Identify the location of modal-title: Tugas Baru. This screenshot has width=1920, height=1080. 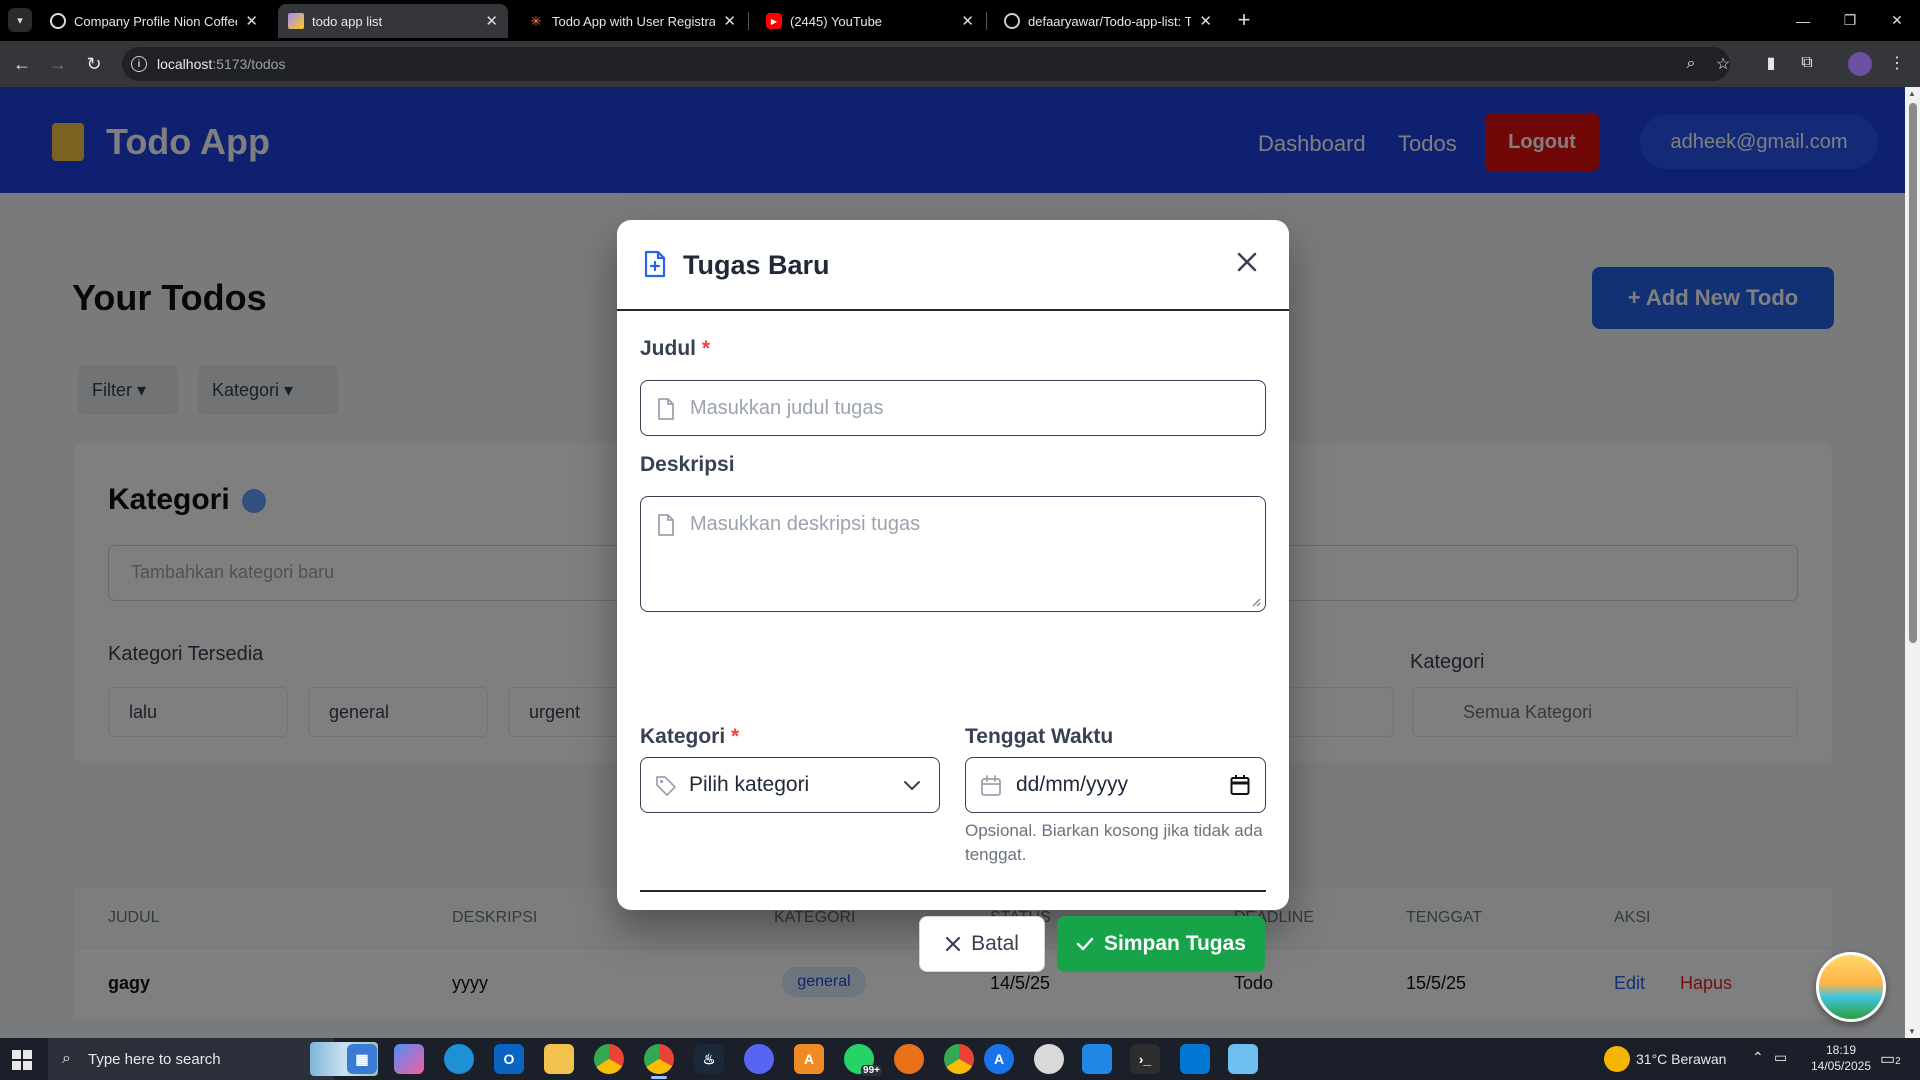
(756, 265).